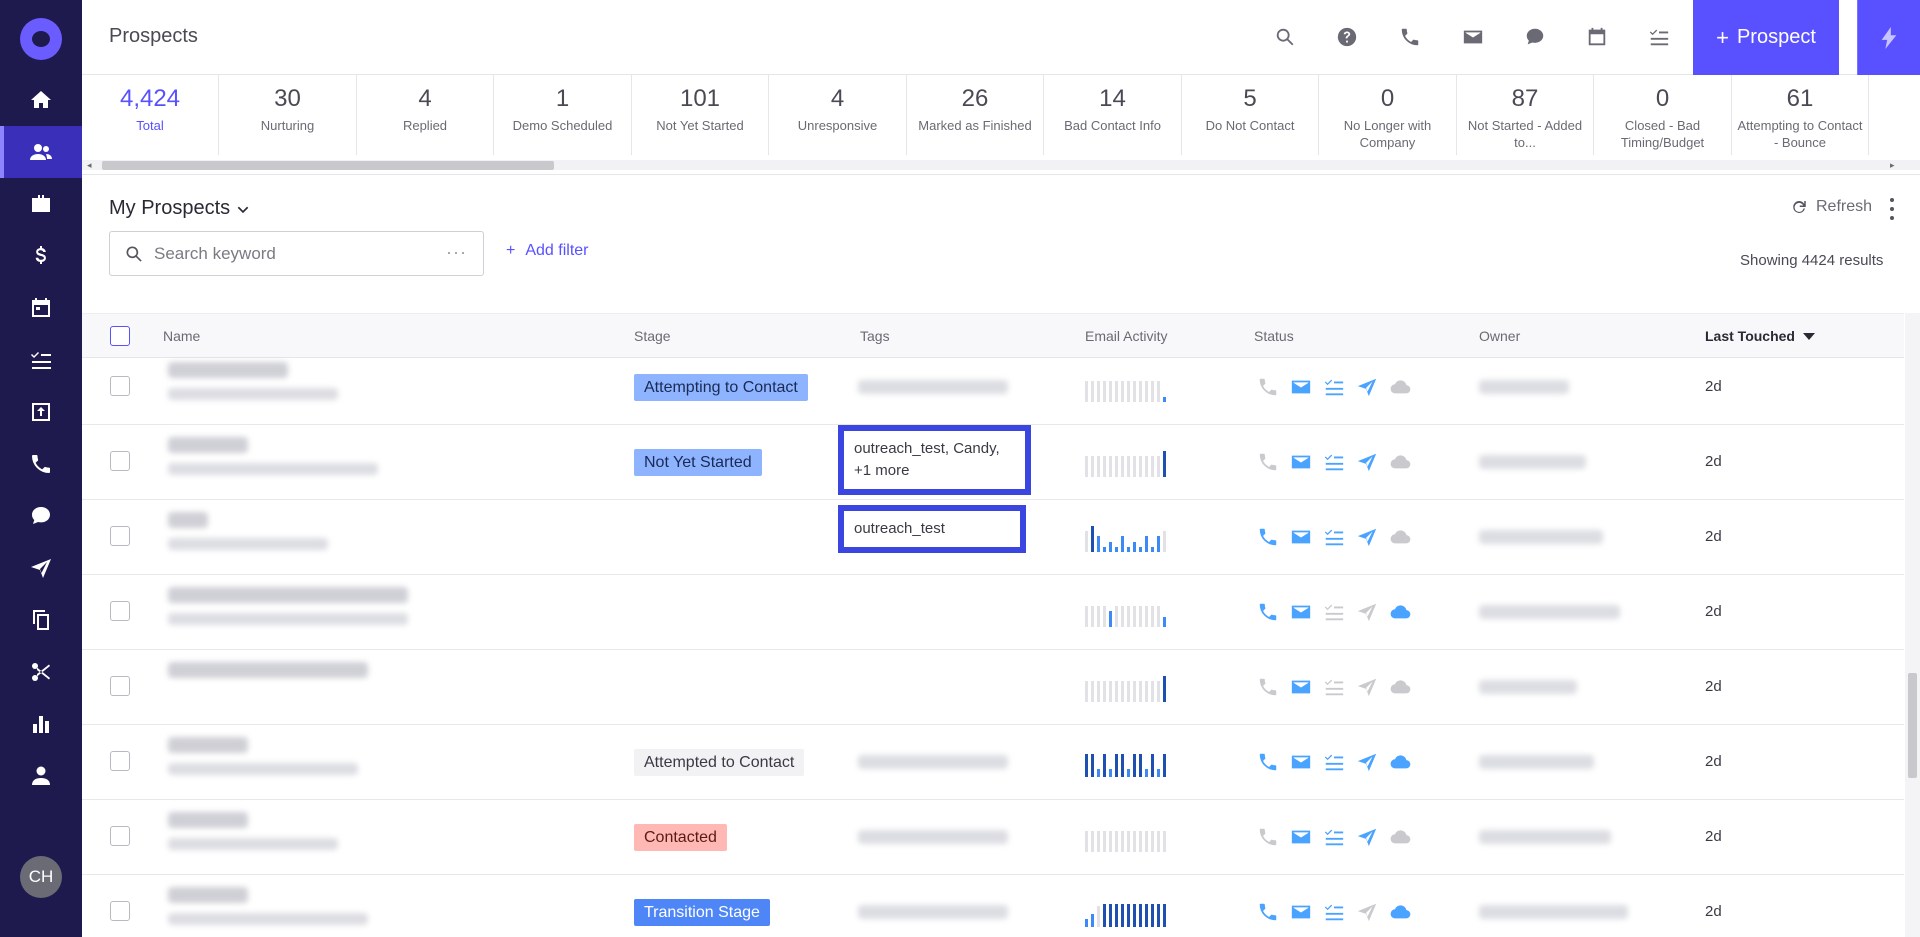  What do you see at coordinates (41, 877) in the screenshot?
I see `user-avatar: CH` at bounding box center [41, 877].